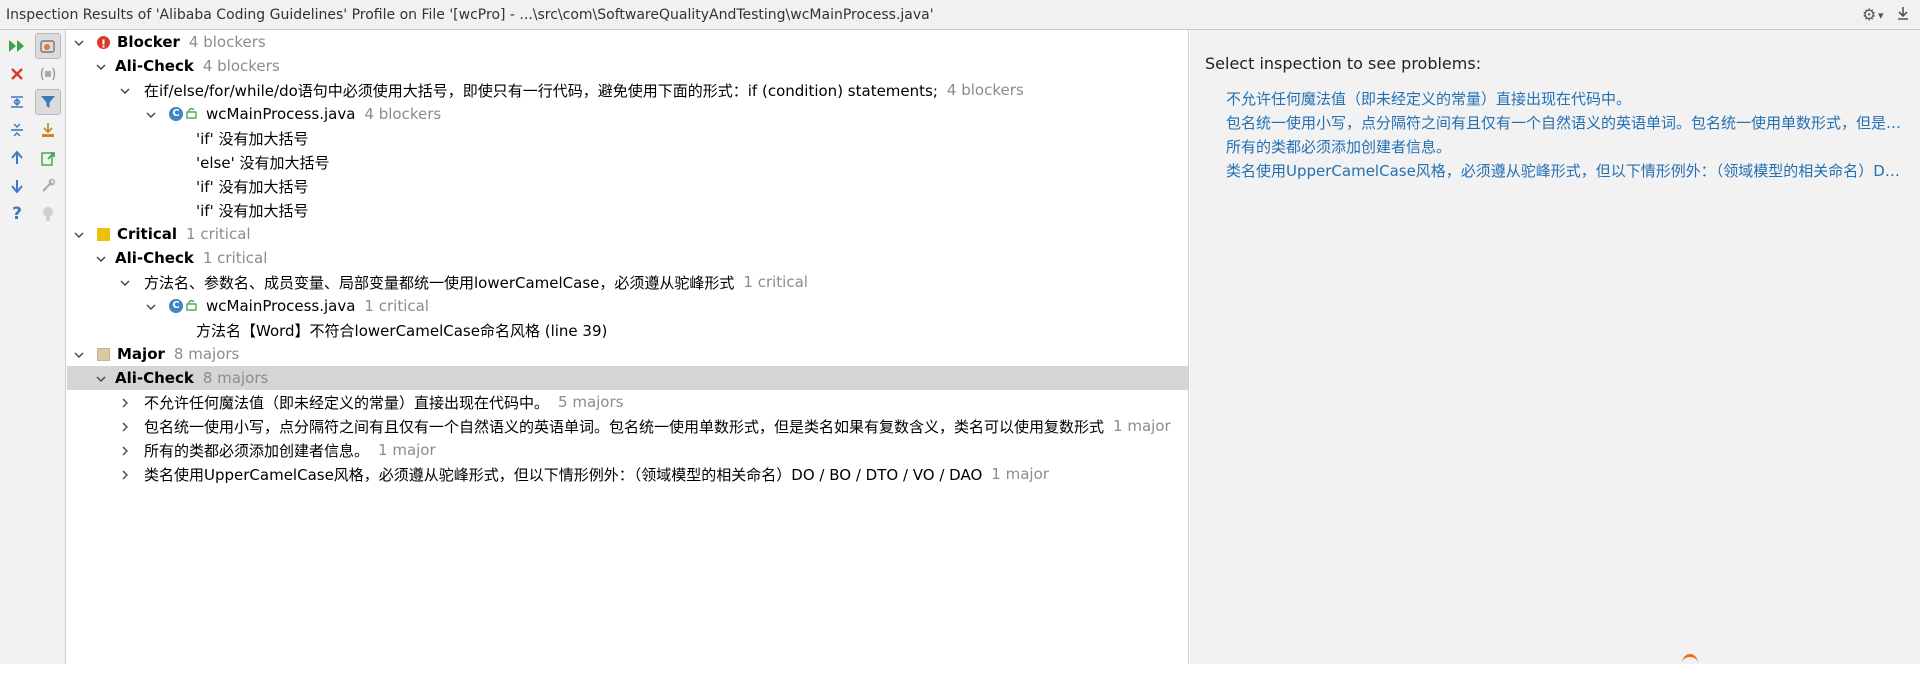  What do you see at coordinates (103, 42) in the screenshot?
I see `blocker-severity-icon` at bounding box center [103, 42].